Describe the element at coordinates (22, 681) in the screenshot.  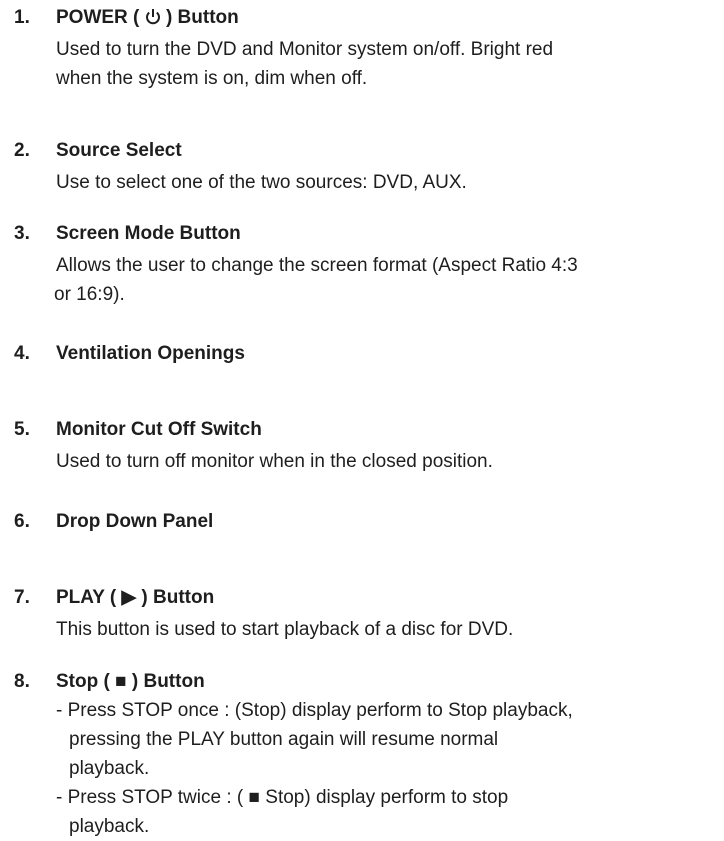
I see `item-number: 8.` at that location.